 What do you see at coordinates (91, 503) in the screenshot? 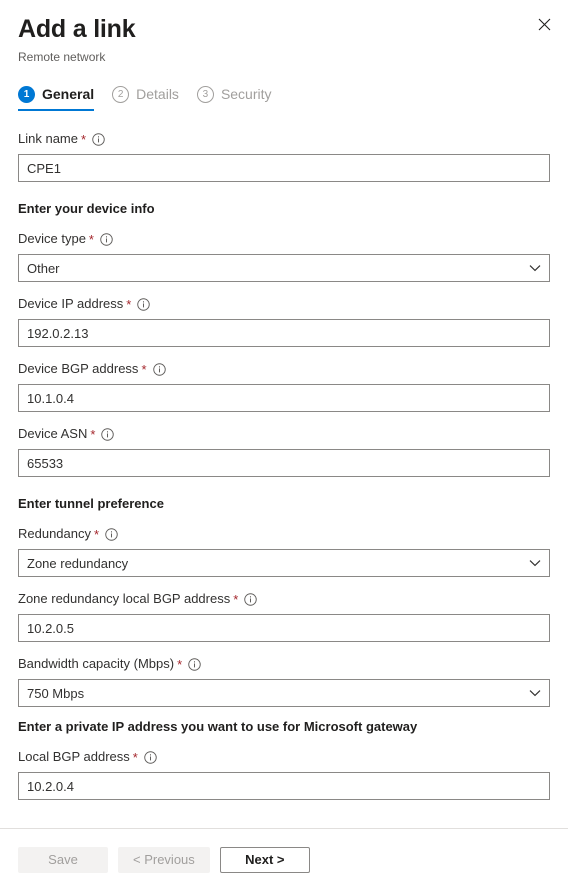
I see `section-tunnel-preference: Enter tunnel preference` at bounding box center [91, 503].